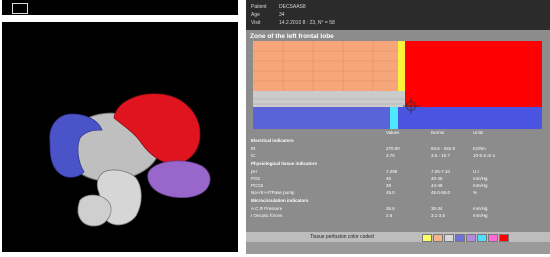 The height and width of the screenshot is (257, 550). I want to click on header-values: Values, so click(393, 132).